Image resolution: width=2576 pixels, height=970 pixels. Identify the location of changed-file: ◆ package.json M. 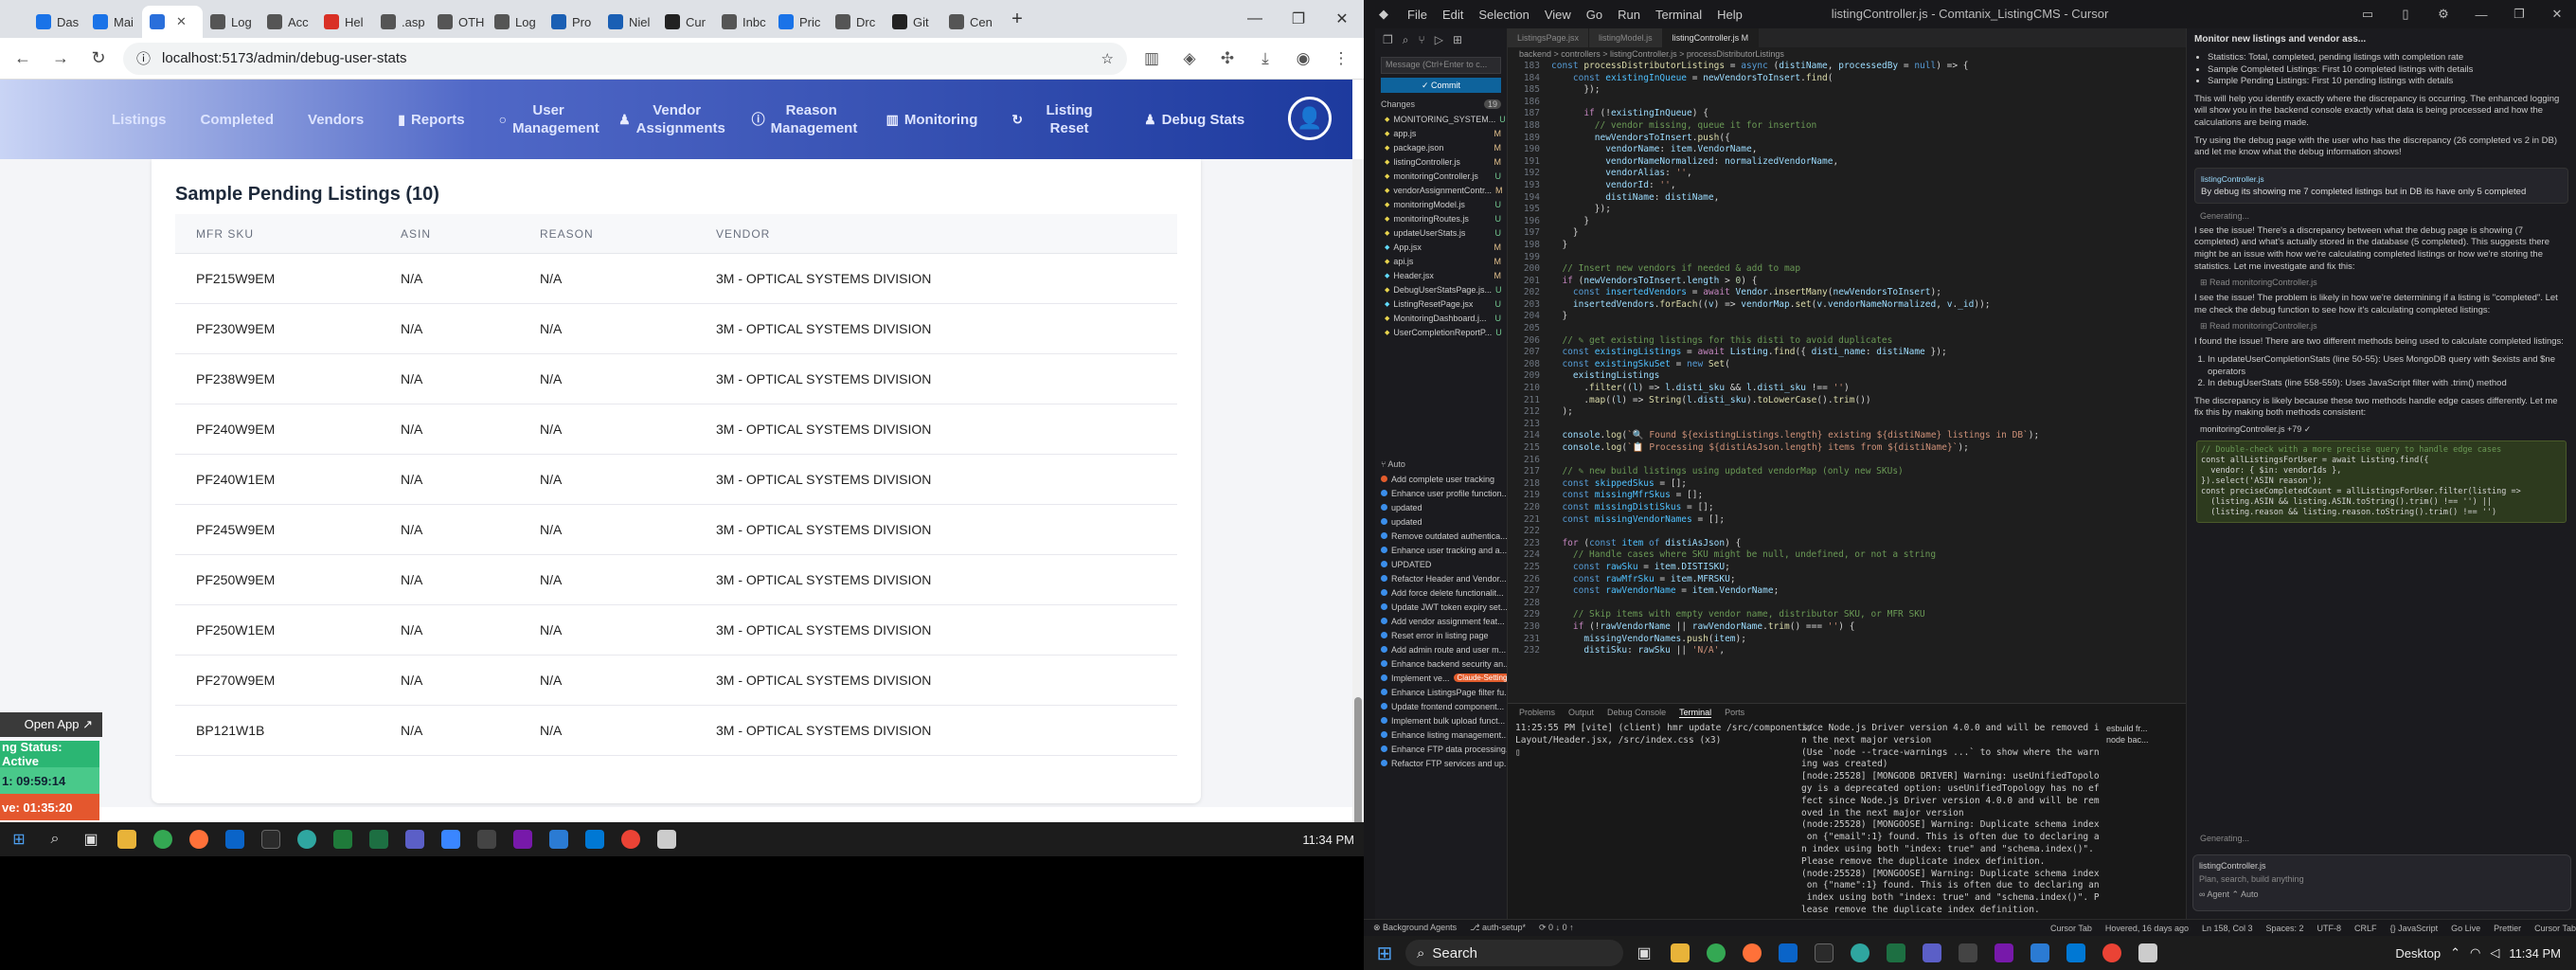
(1441, 147).